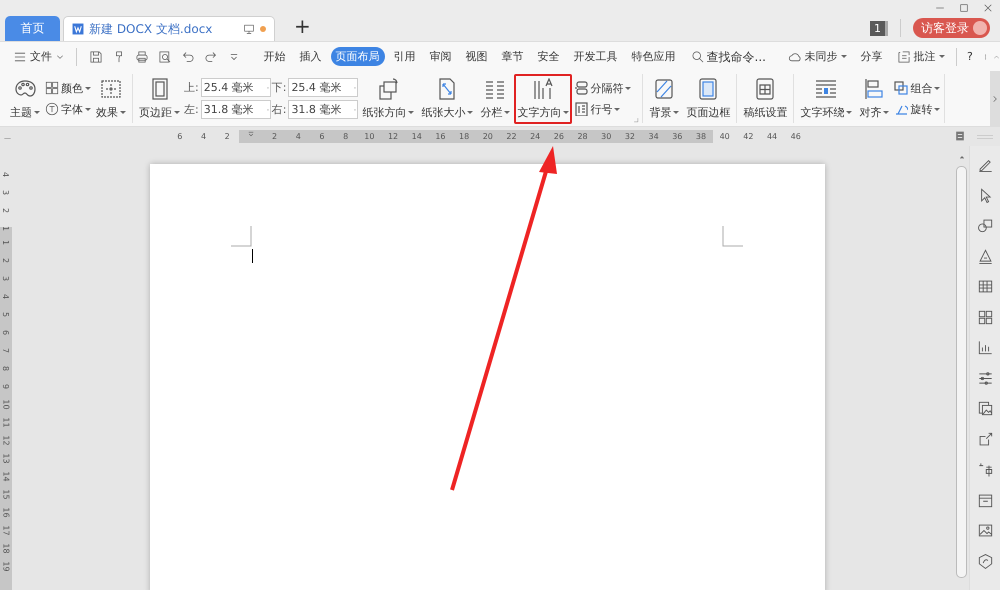 This screenshot has height=590, width=1000. Describe the element at coordinates (961, 372) in the screenshot. I see `scrollbar-thumb` at that location.